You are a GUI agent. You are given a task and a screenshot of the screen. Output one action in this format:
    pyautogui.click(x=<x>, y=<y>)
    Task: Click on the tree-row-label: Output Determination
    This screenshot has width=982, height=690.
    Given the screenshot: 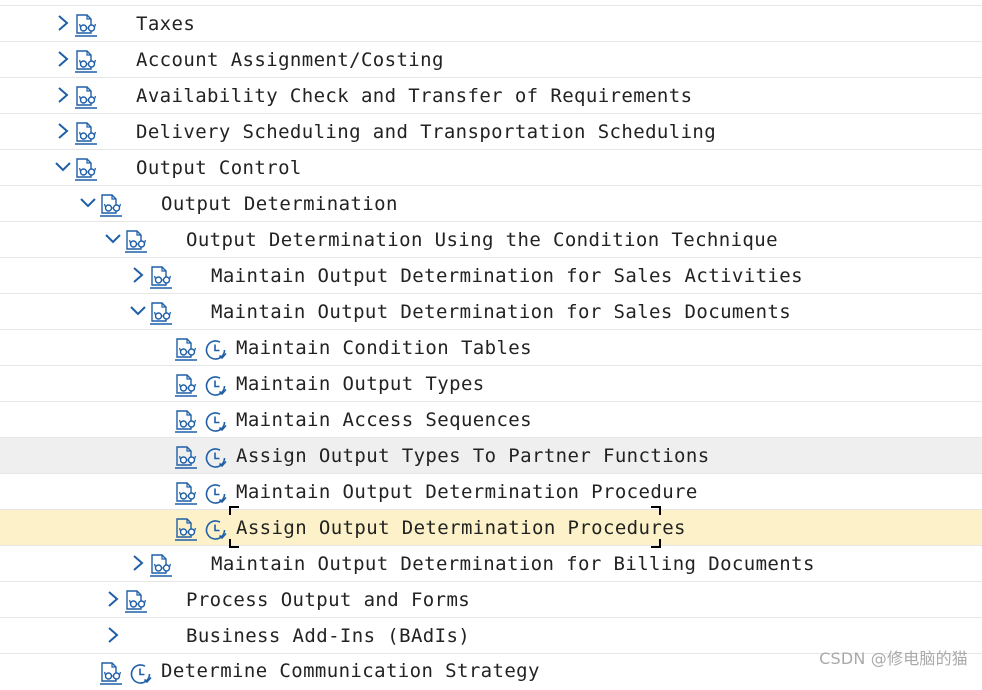 What is the action you would take?
    pyautogui.click(x=279, y=204)
    